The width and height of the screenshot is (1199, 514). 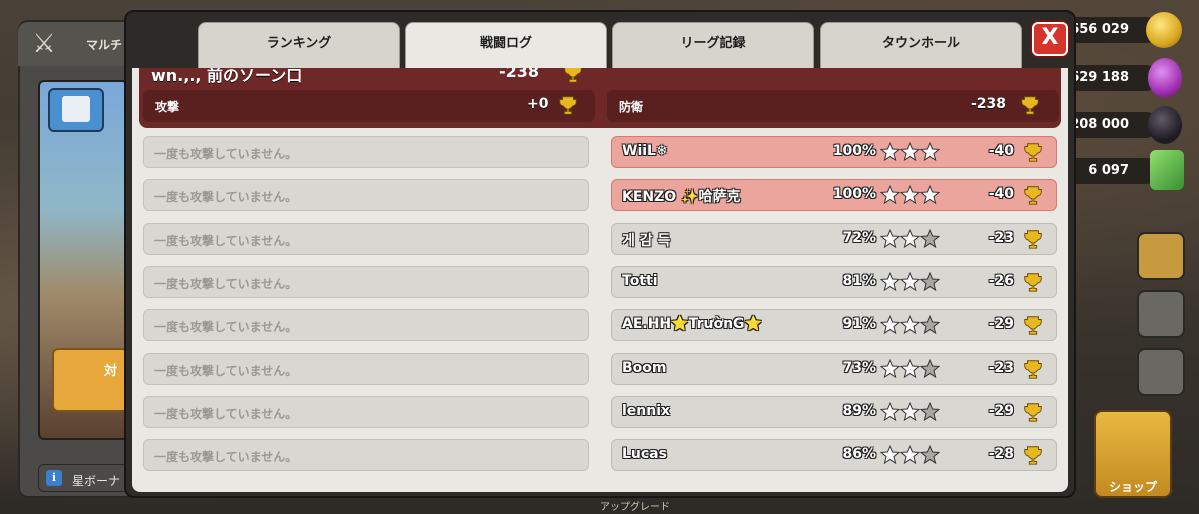 What do you see at coordinates (1161, 372) in the screenshot?
I see `settings-button` at bounding box center [1161, 372].